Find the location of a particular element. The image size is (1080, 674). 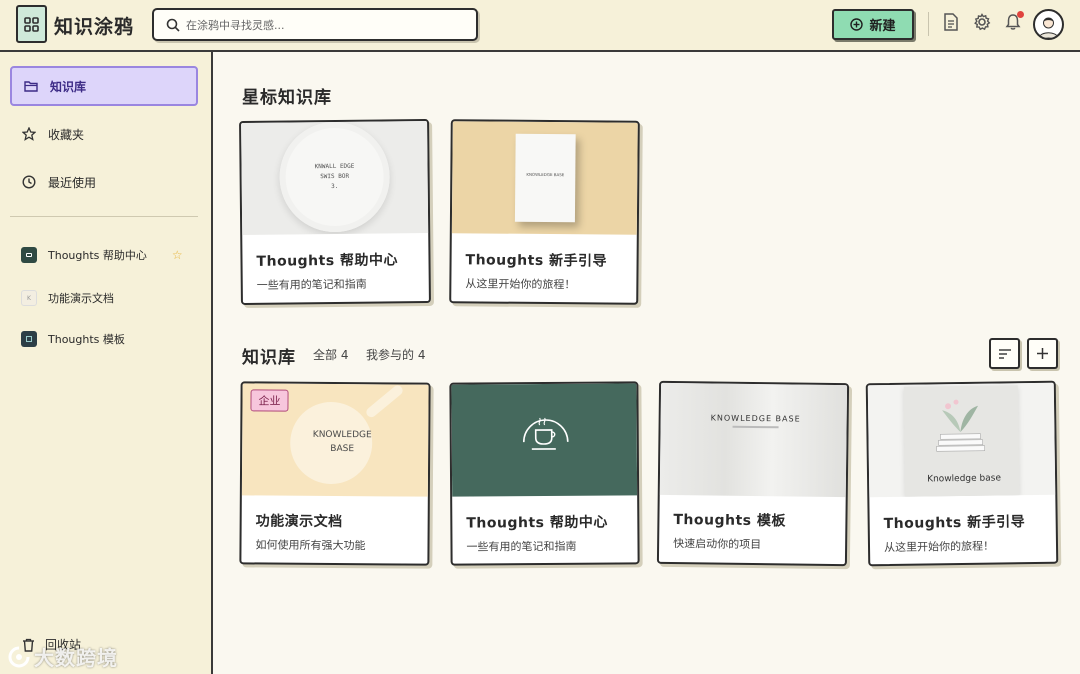

kb-card-onboarding: Knowledge base Thoughts 新手引导 从这里开始你的旅程！ is located at coordinates (962, 473).